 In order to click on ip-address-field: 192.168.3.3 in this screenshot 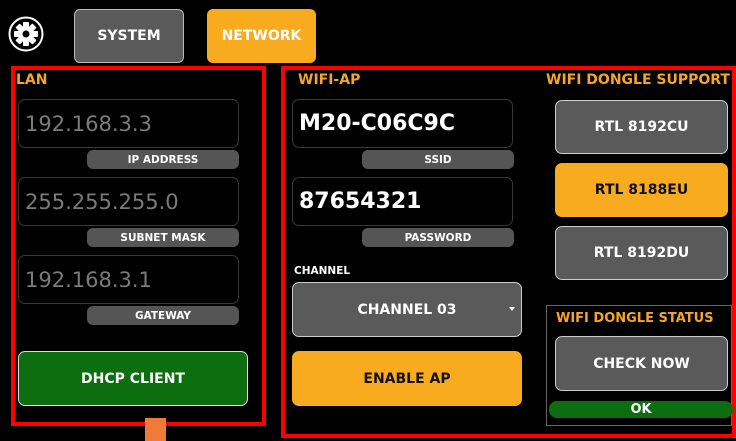, I will do `click(128, 123)`.